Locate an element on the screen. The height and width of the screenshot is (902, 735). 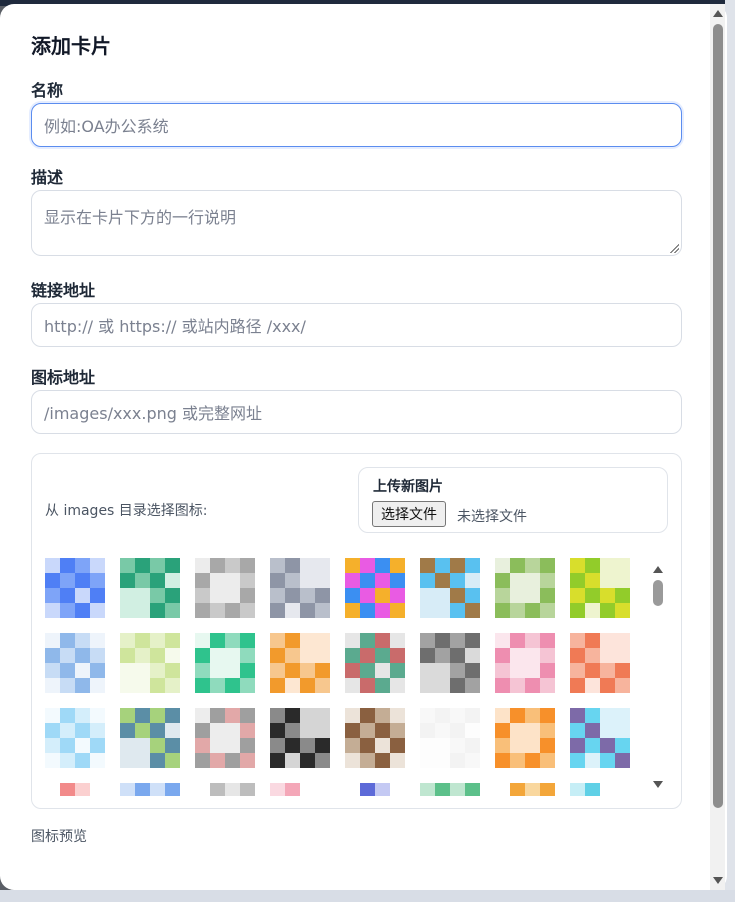
icon-url-input: /images/xxx.png 或完整网址 is located at coordinates (356, 412).